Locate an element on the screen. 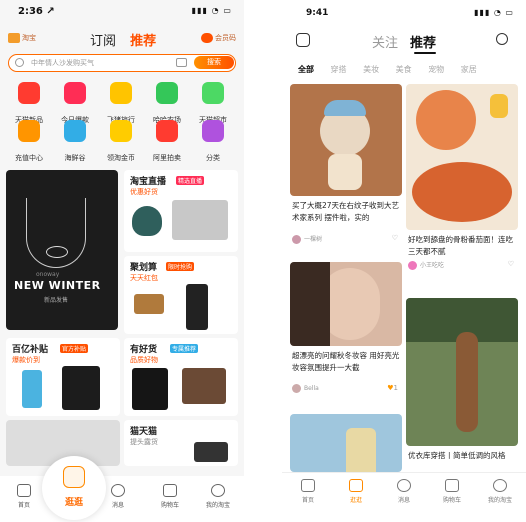 The width and height of the screenshot is (526, 522). product-image is located at coordinates (211, 452).